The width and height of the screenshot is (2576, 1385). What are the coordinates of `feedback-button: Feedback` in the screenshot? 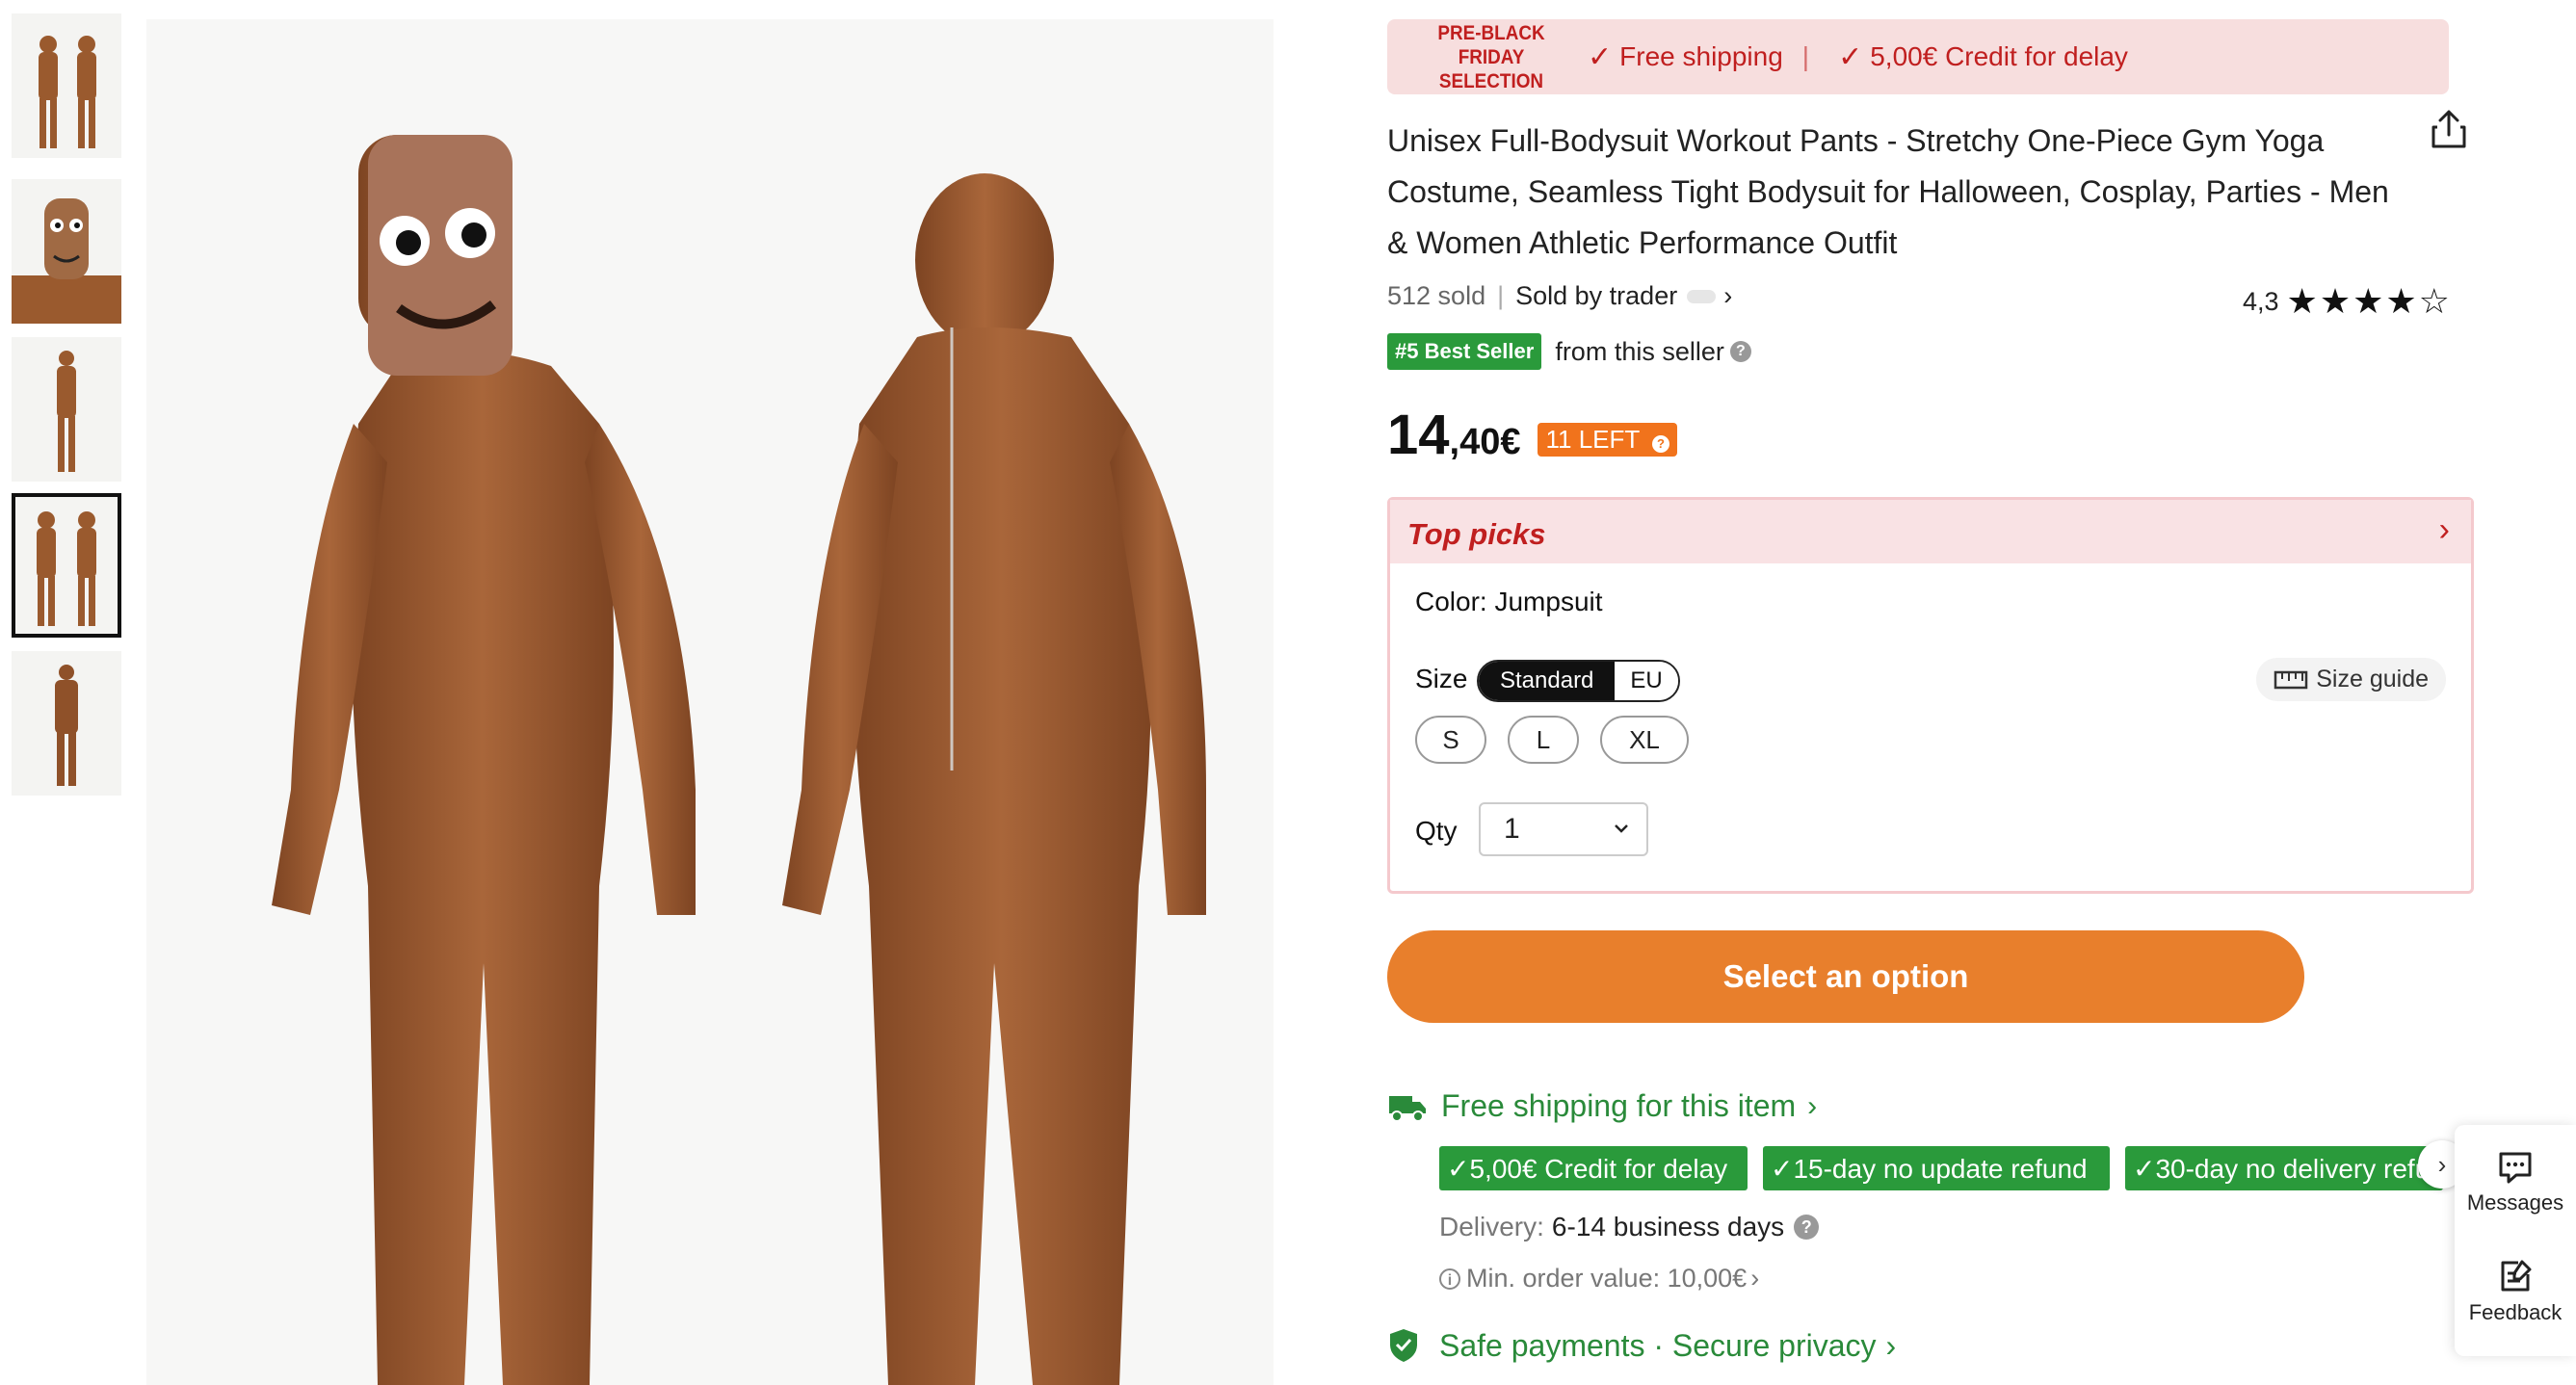 It's located at (2515, 1292).